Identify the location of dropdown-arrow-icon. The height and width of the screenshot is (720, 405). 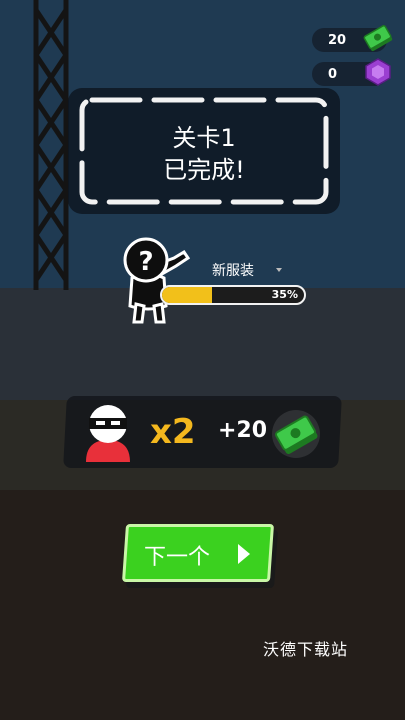
(279, 270).